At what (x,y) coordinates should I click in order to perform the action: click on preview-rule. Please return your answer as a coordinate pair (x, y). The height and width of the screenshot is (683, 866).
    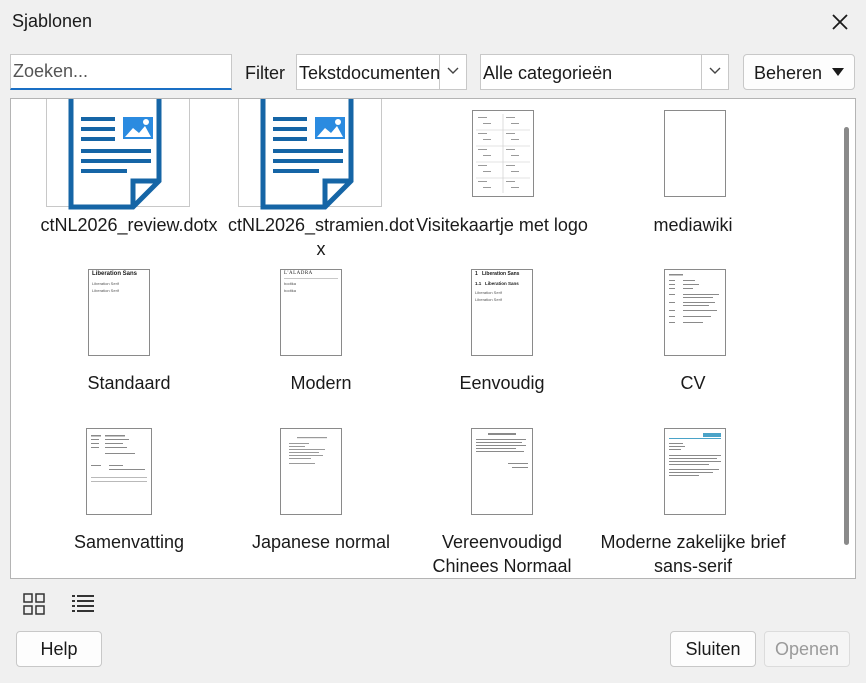
    Looking at the image, I should click on (311, 278).